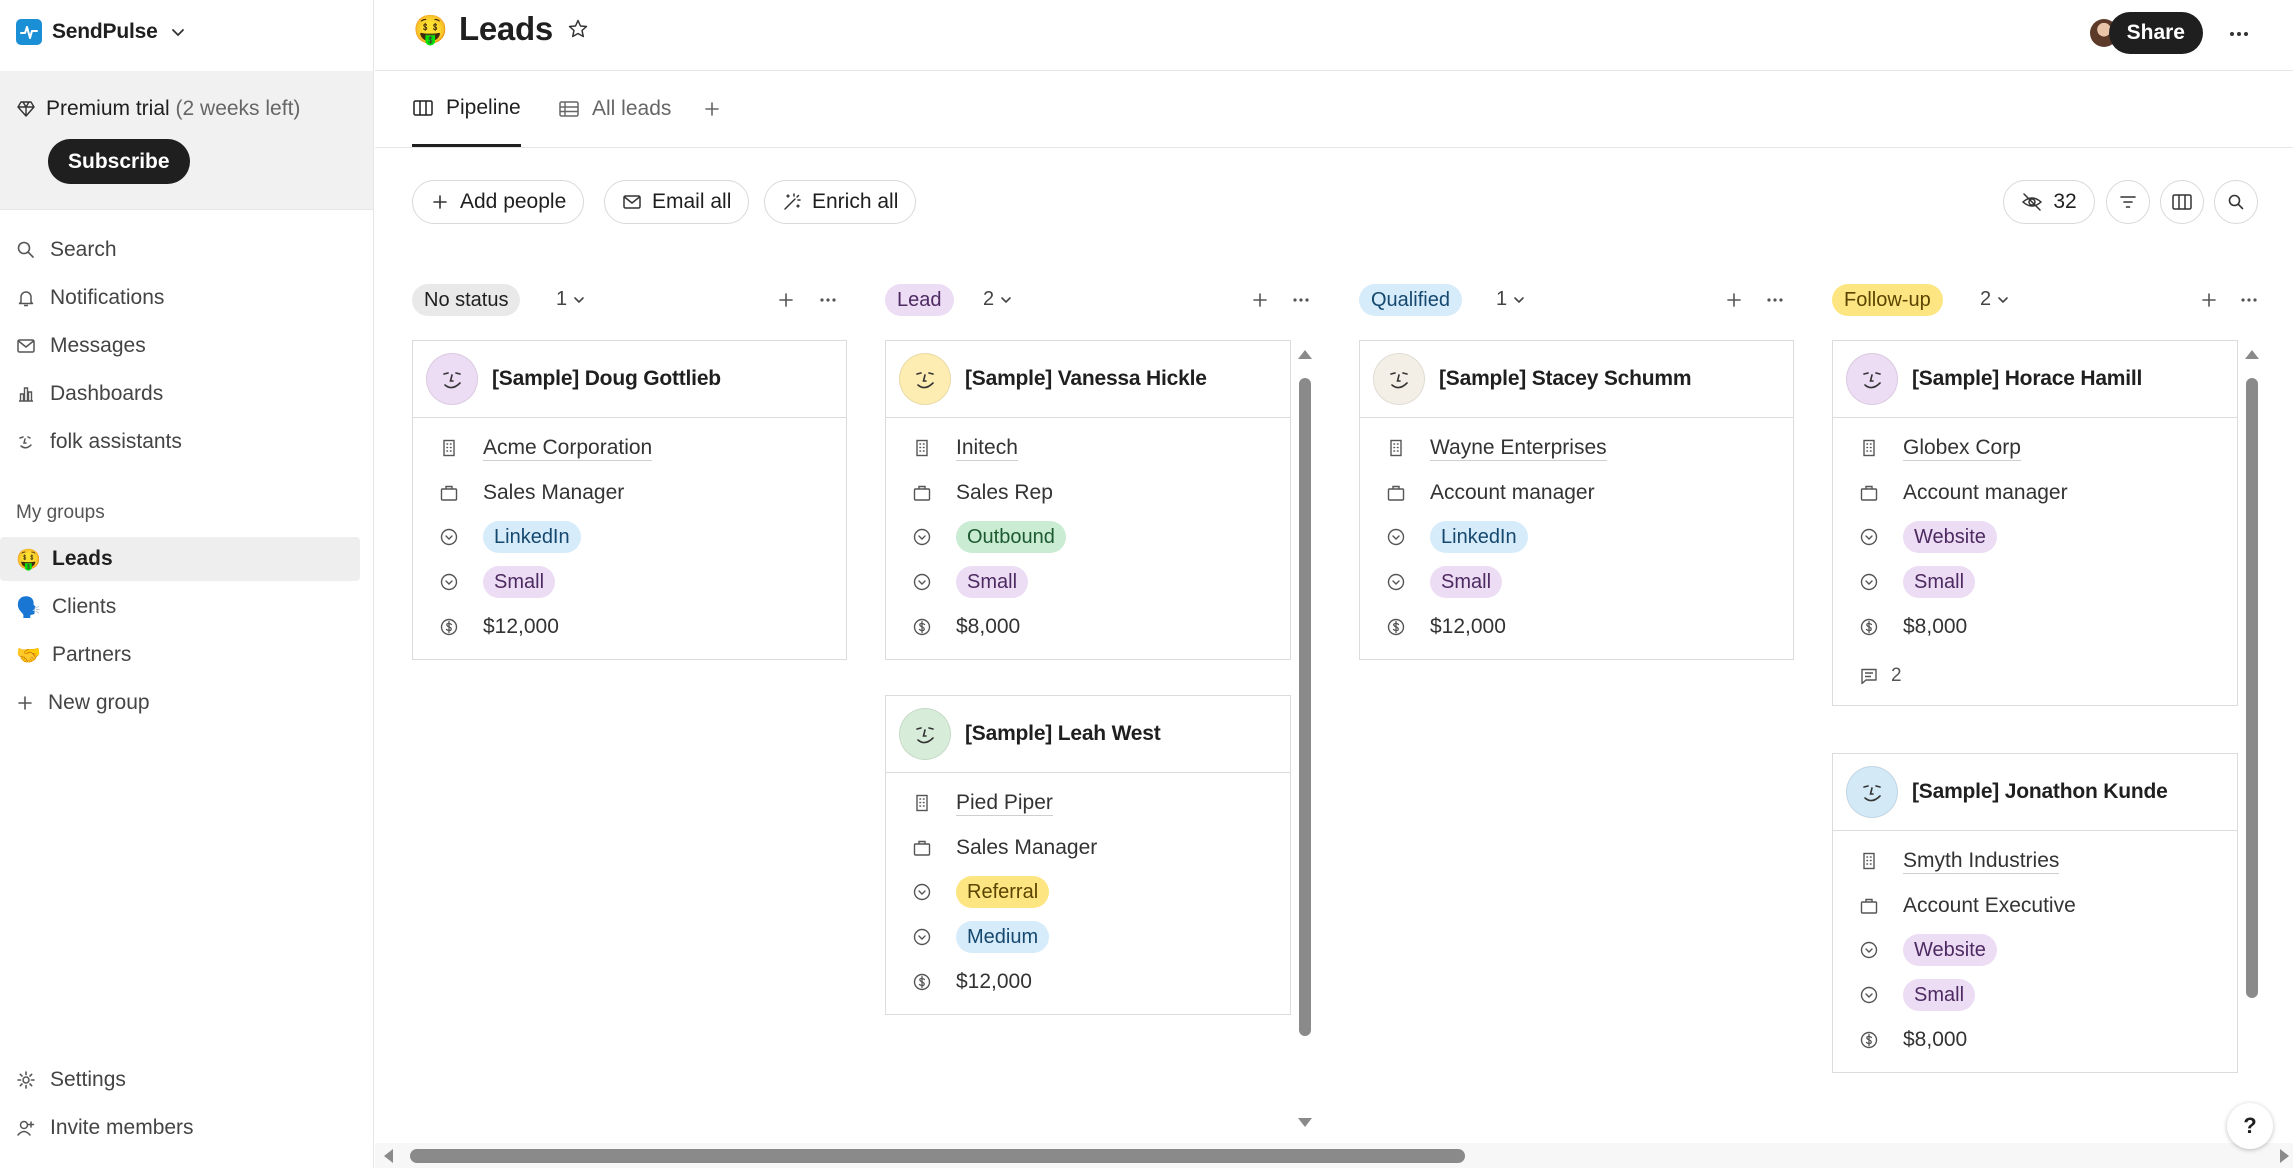 Image resolution: width=2293 pixels, height=1168 pixels. What do you see at coordinates (238, 108) in the screenshot?
I see `trial-note: (2 weeks left)` at bounding box center [238, 108].